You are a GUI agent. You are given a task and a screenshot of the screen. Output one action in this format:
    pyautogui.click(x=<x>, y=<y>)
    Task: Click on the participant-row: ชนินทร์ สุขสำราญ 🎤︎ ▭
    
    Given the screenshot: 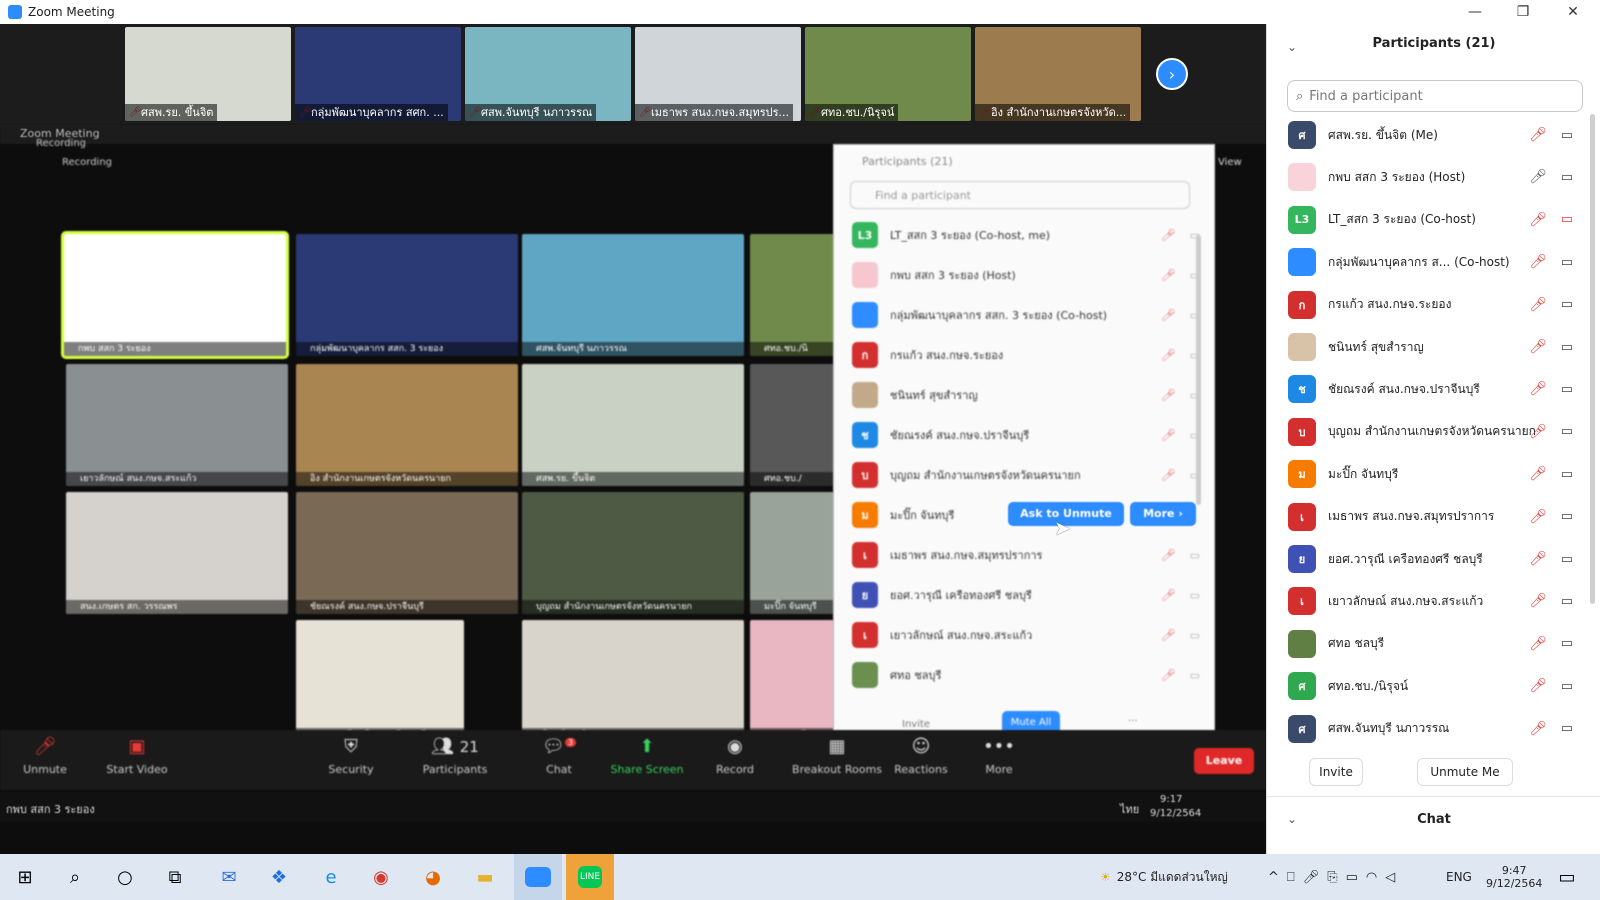 What is the action you would take?
    pyautogui.click(x=1426, y=347)
    